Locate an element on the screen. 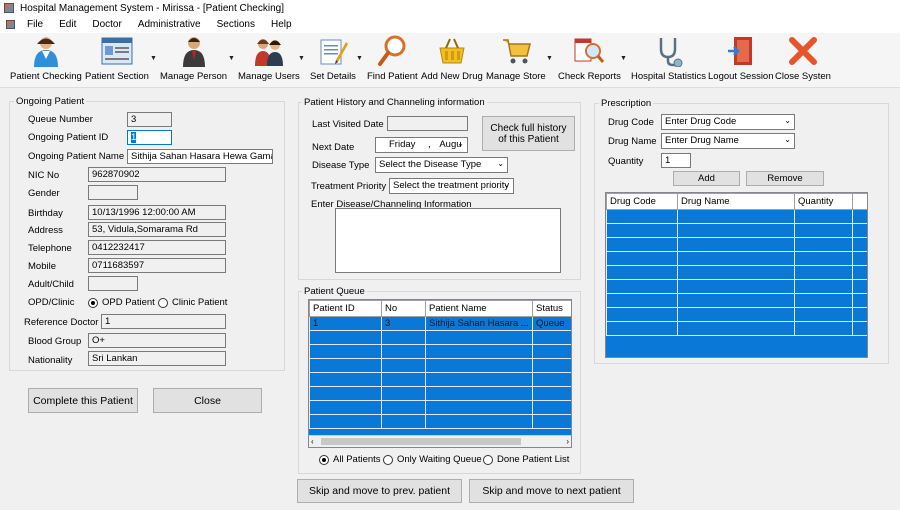 Image resolution: width=900 pixels, height=510 pixels. patient-name-field: Sithija Sahan Hasara Hewa Gamag is located at coordinates (200, 156).